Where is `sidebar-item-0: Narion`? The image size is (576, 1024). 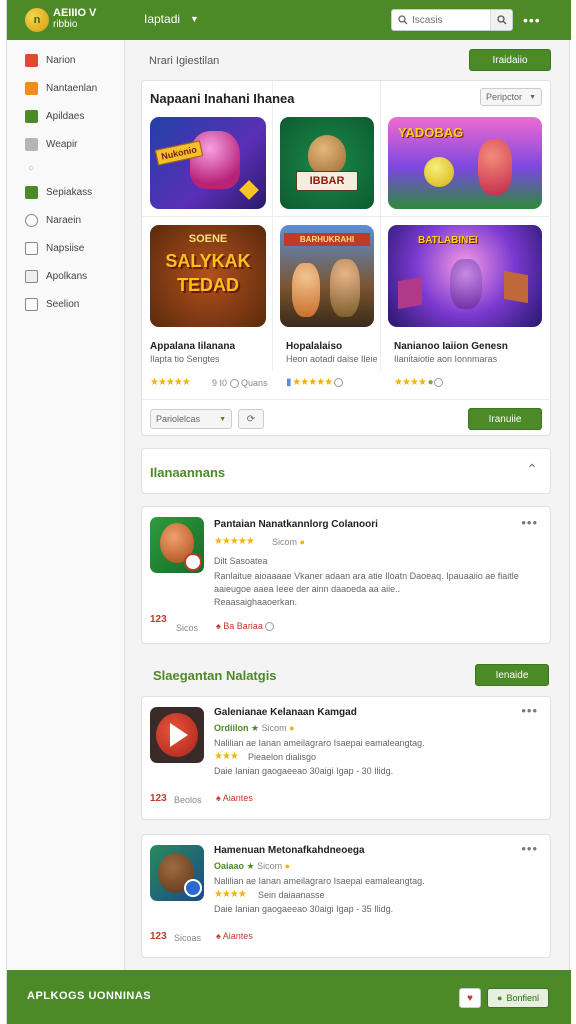
sidebar-item-0: Narion is located at coordinates (65, 60).